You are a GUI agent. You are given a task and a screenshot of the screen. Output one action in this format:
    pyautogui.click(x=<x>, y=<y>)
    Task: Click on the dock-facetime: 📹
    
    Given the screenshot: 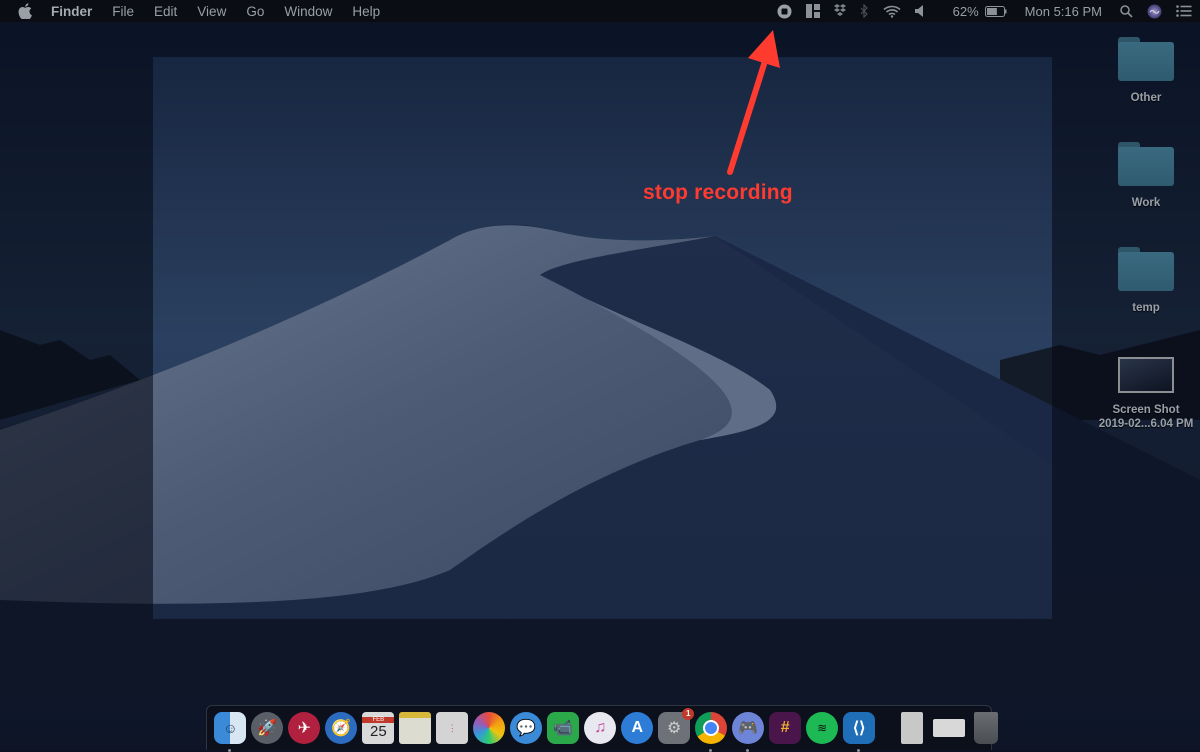 What is the action you would take?
    pyautogui.click(x=563, y=728)
    